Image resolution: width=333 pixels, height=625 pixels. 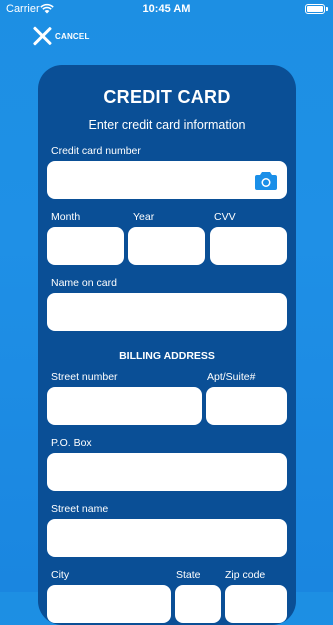 What do you see at coordinates (167, 312) in the screenshot?
I see `name-on-card-field` at bounding box center [167, 312].